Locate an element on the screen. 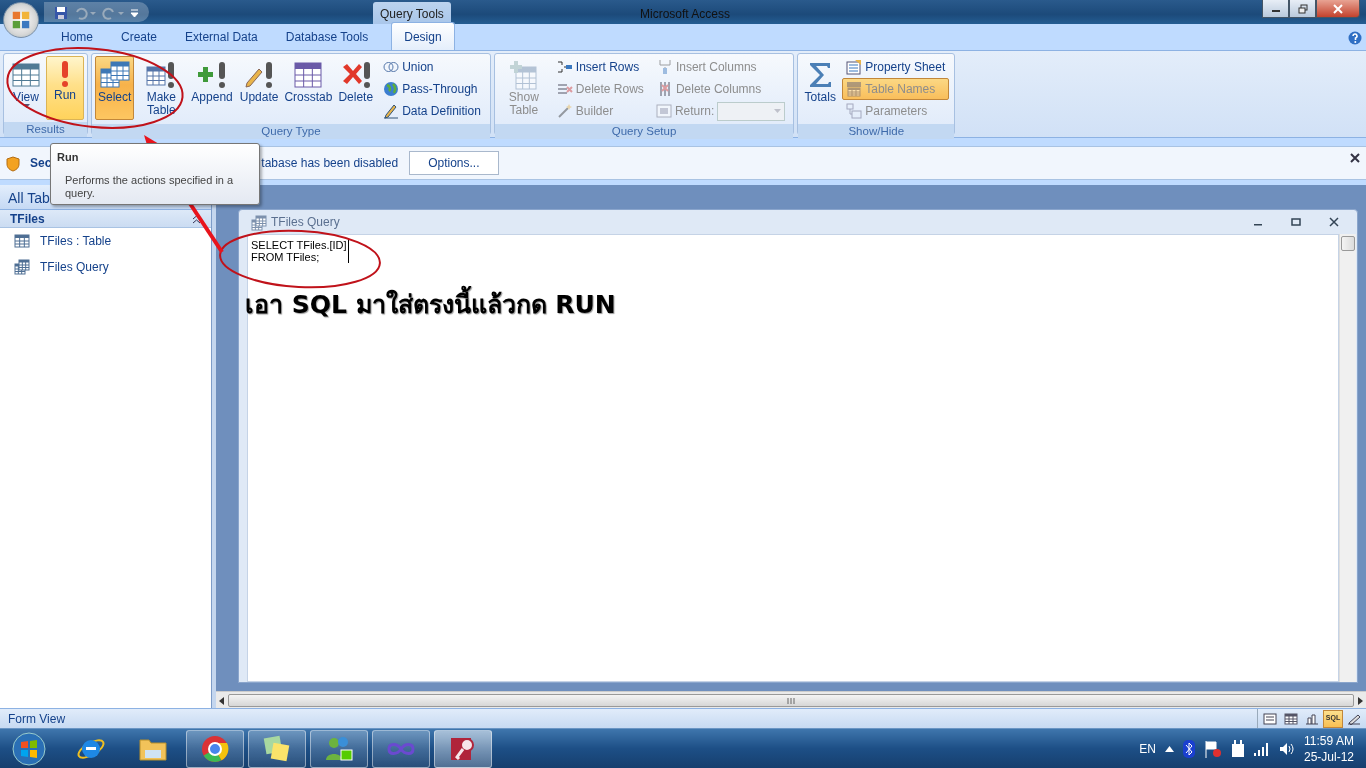  security-warning-text: Sec is located at coordinates (41, 163).